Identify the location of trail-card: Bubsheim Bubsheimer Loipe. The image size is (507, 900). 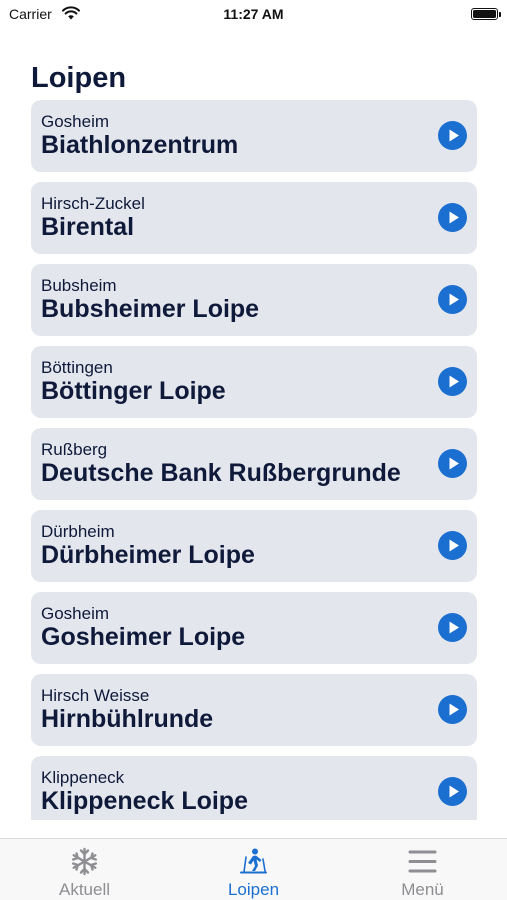
(254, 300).